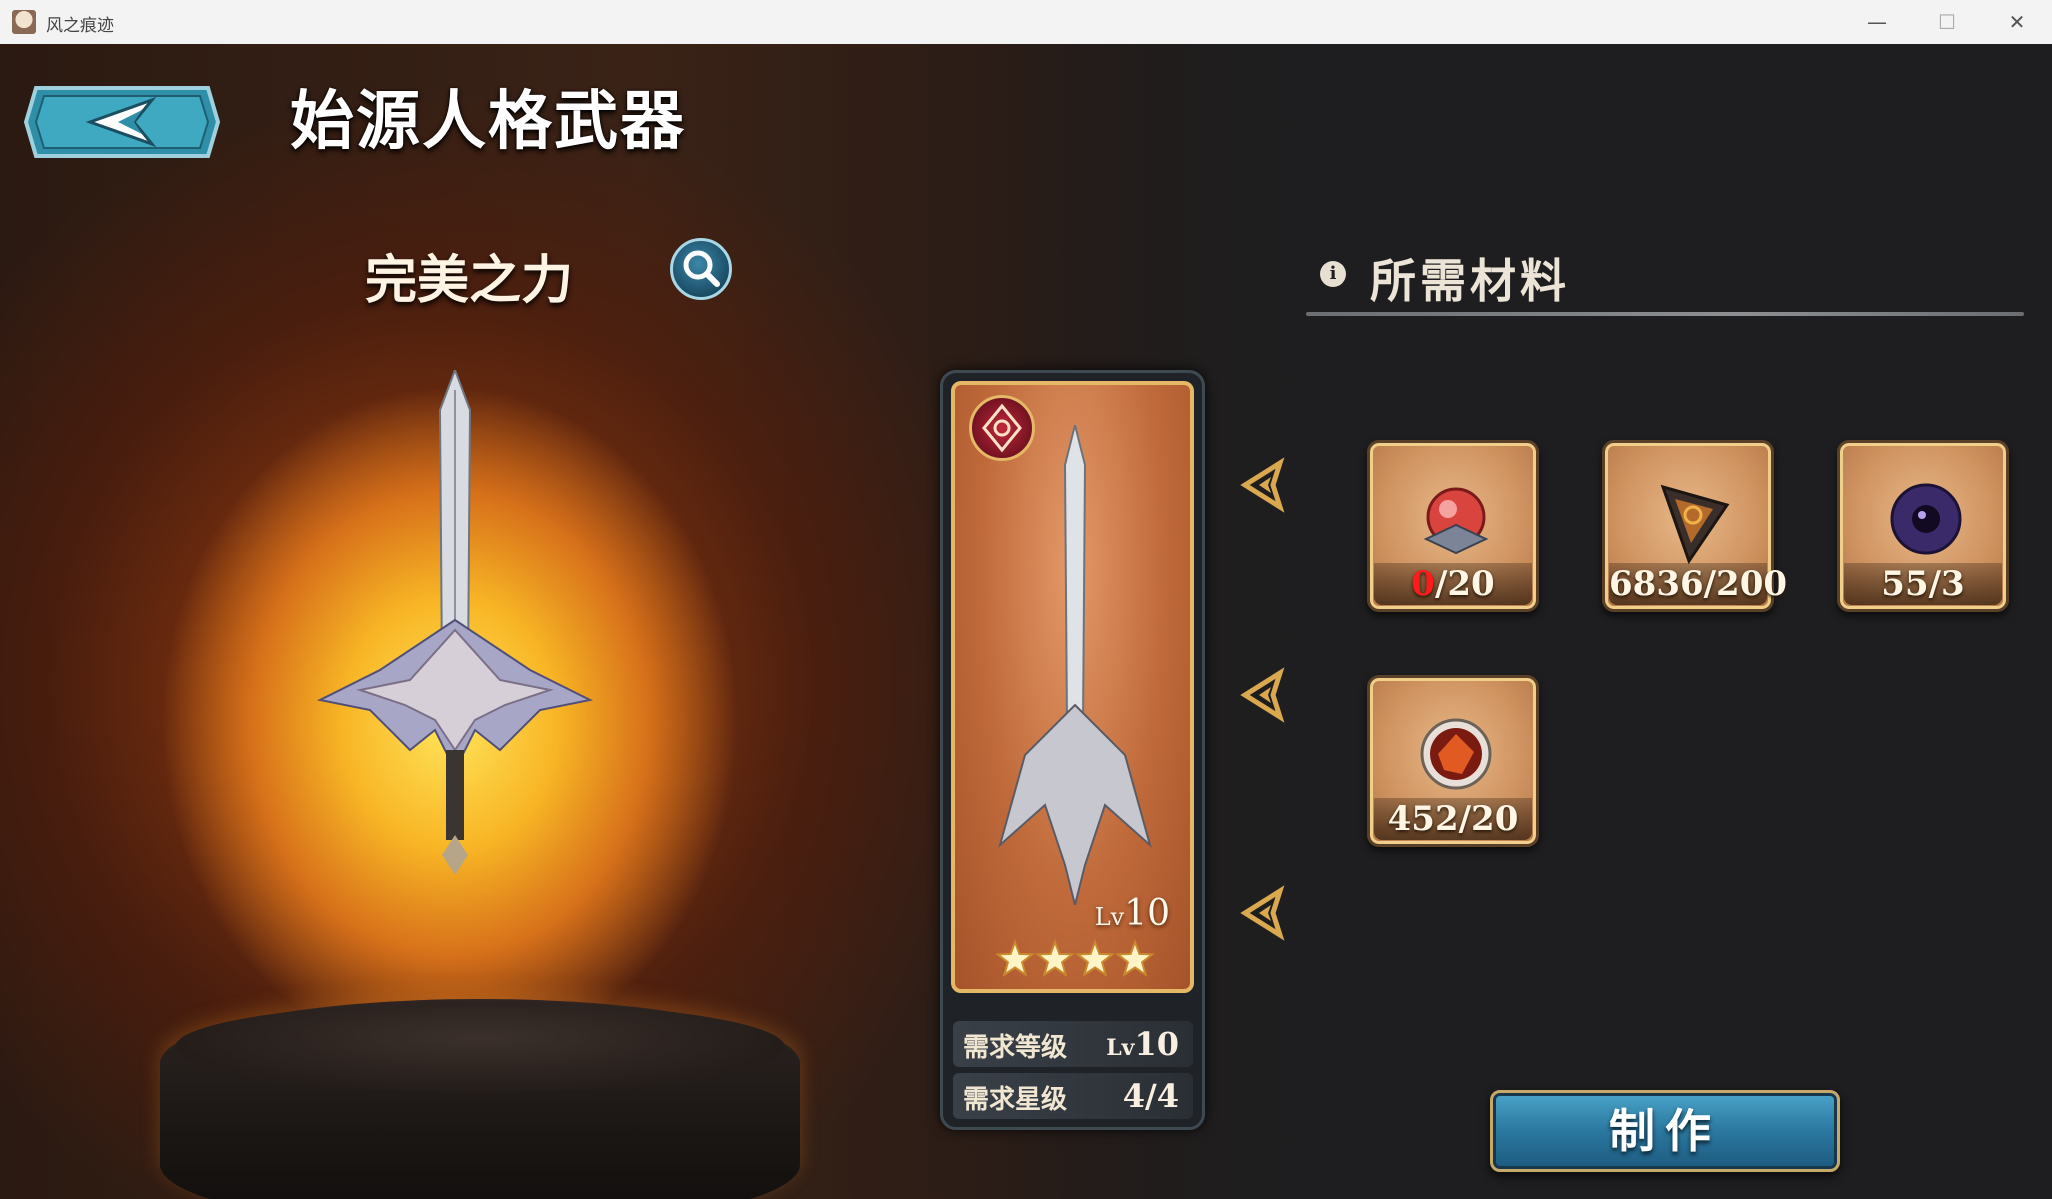 The height and width of the screenshot is (1199, 2052). What do you see at coordinates (469, 280) in the screenshot?
I see `weapon-name: 完美之力` at bounding box center [469, 280].